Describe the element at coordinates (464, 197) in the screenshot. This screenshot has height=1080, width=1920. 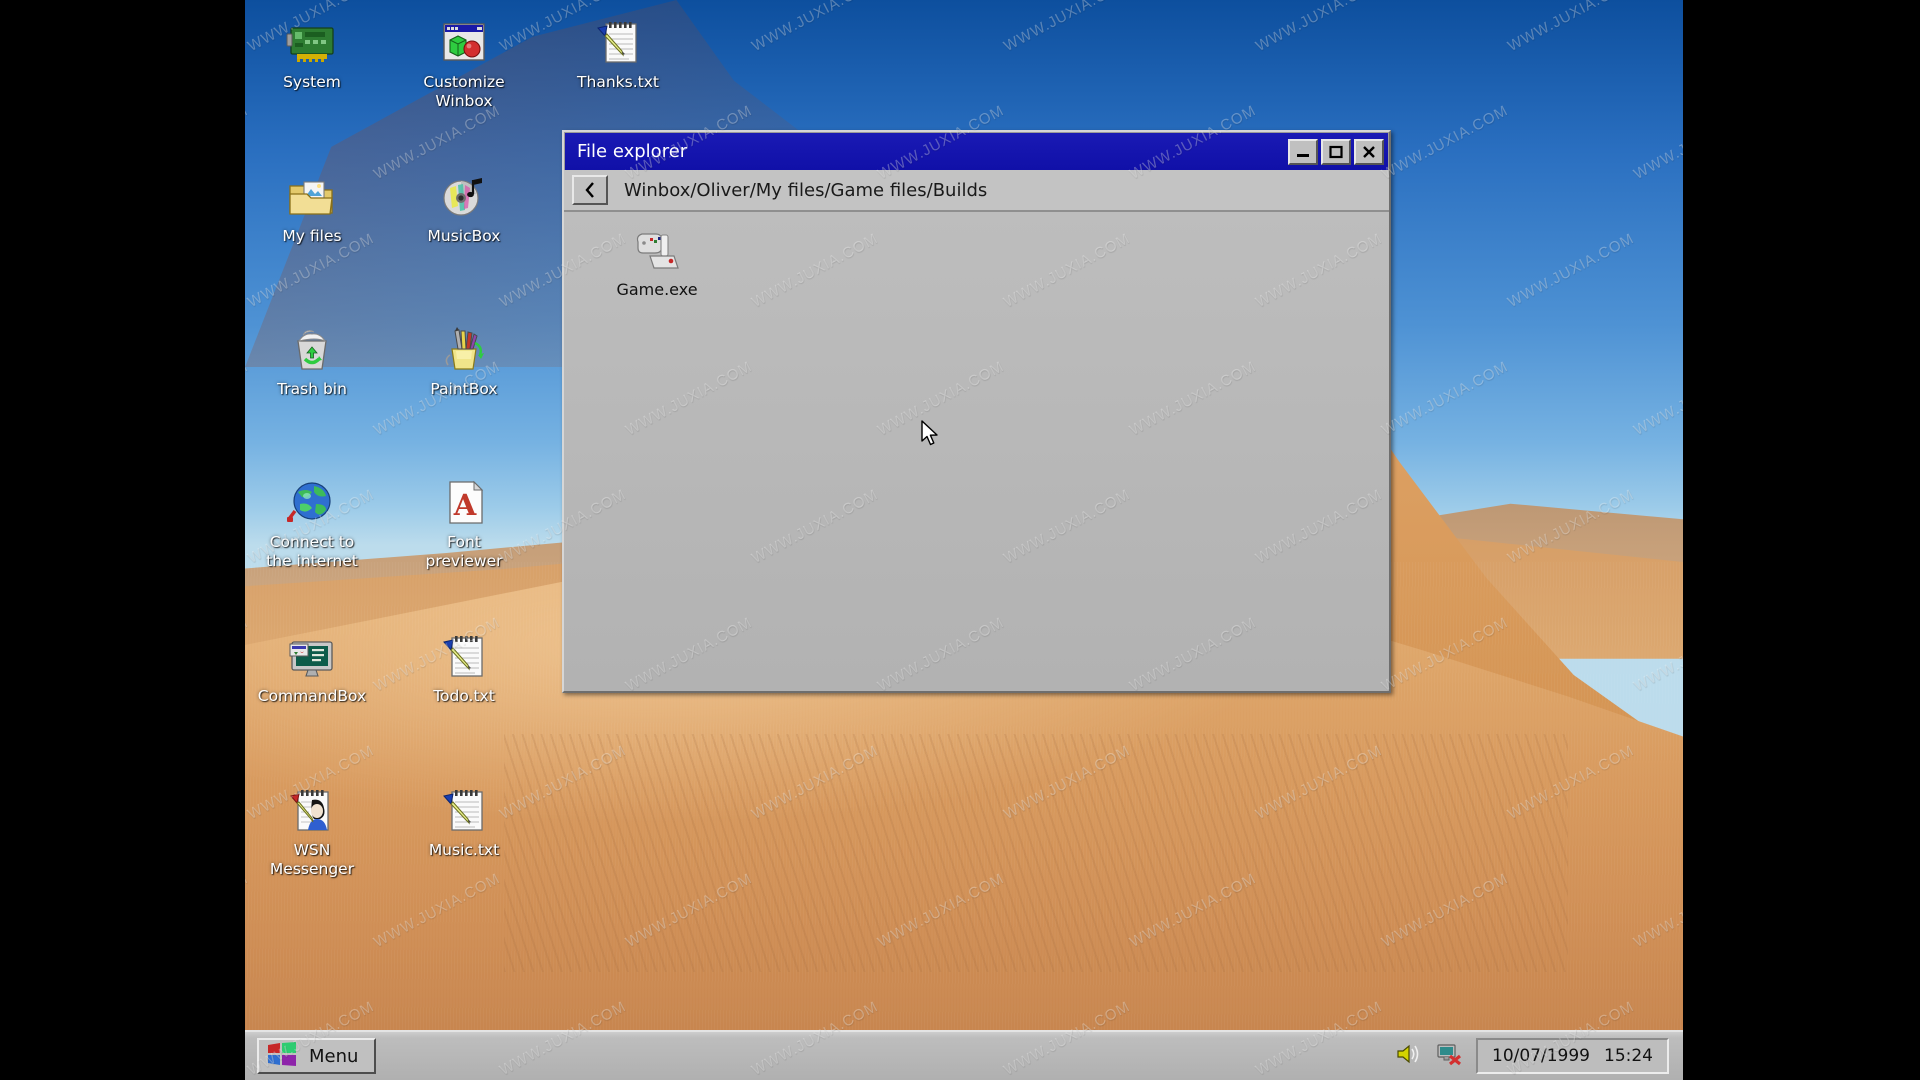
I see `cd-music-icon` at that location.